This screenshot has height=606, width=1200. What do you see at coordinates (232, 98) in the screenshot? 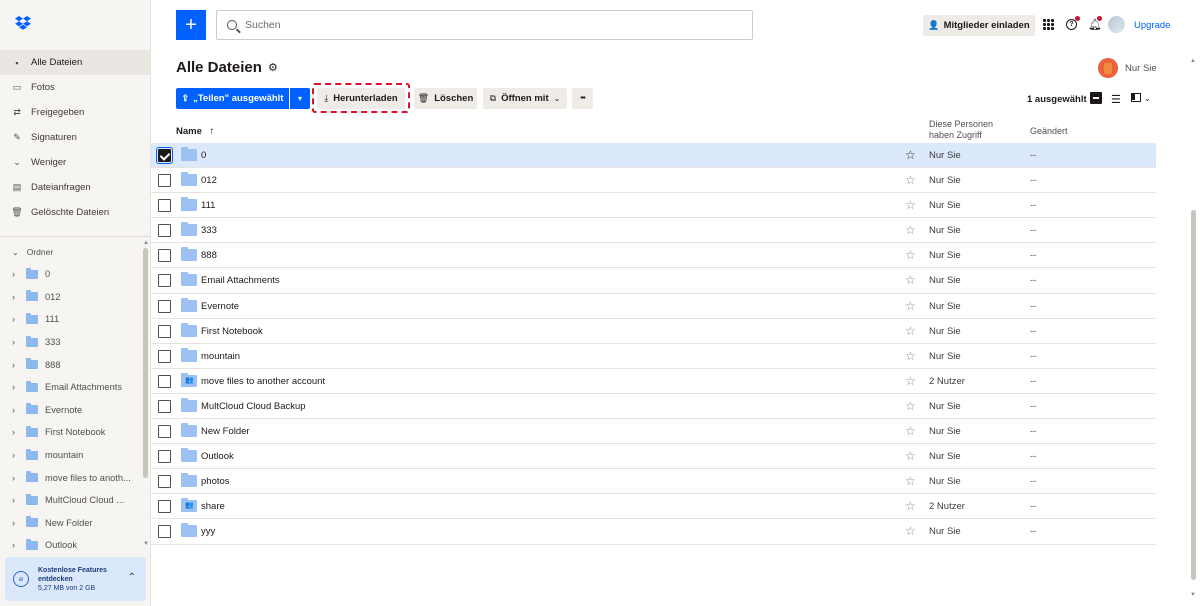
I see `share-selected-button: ⇪ „Teilen" ausgewählt` at bounding box center [232, 98].